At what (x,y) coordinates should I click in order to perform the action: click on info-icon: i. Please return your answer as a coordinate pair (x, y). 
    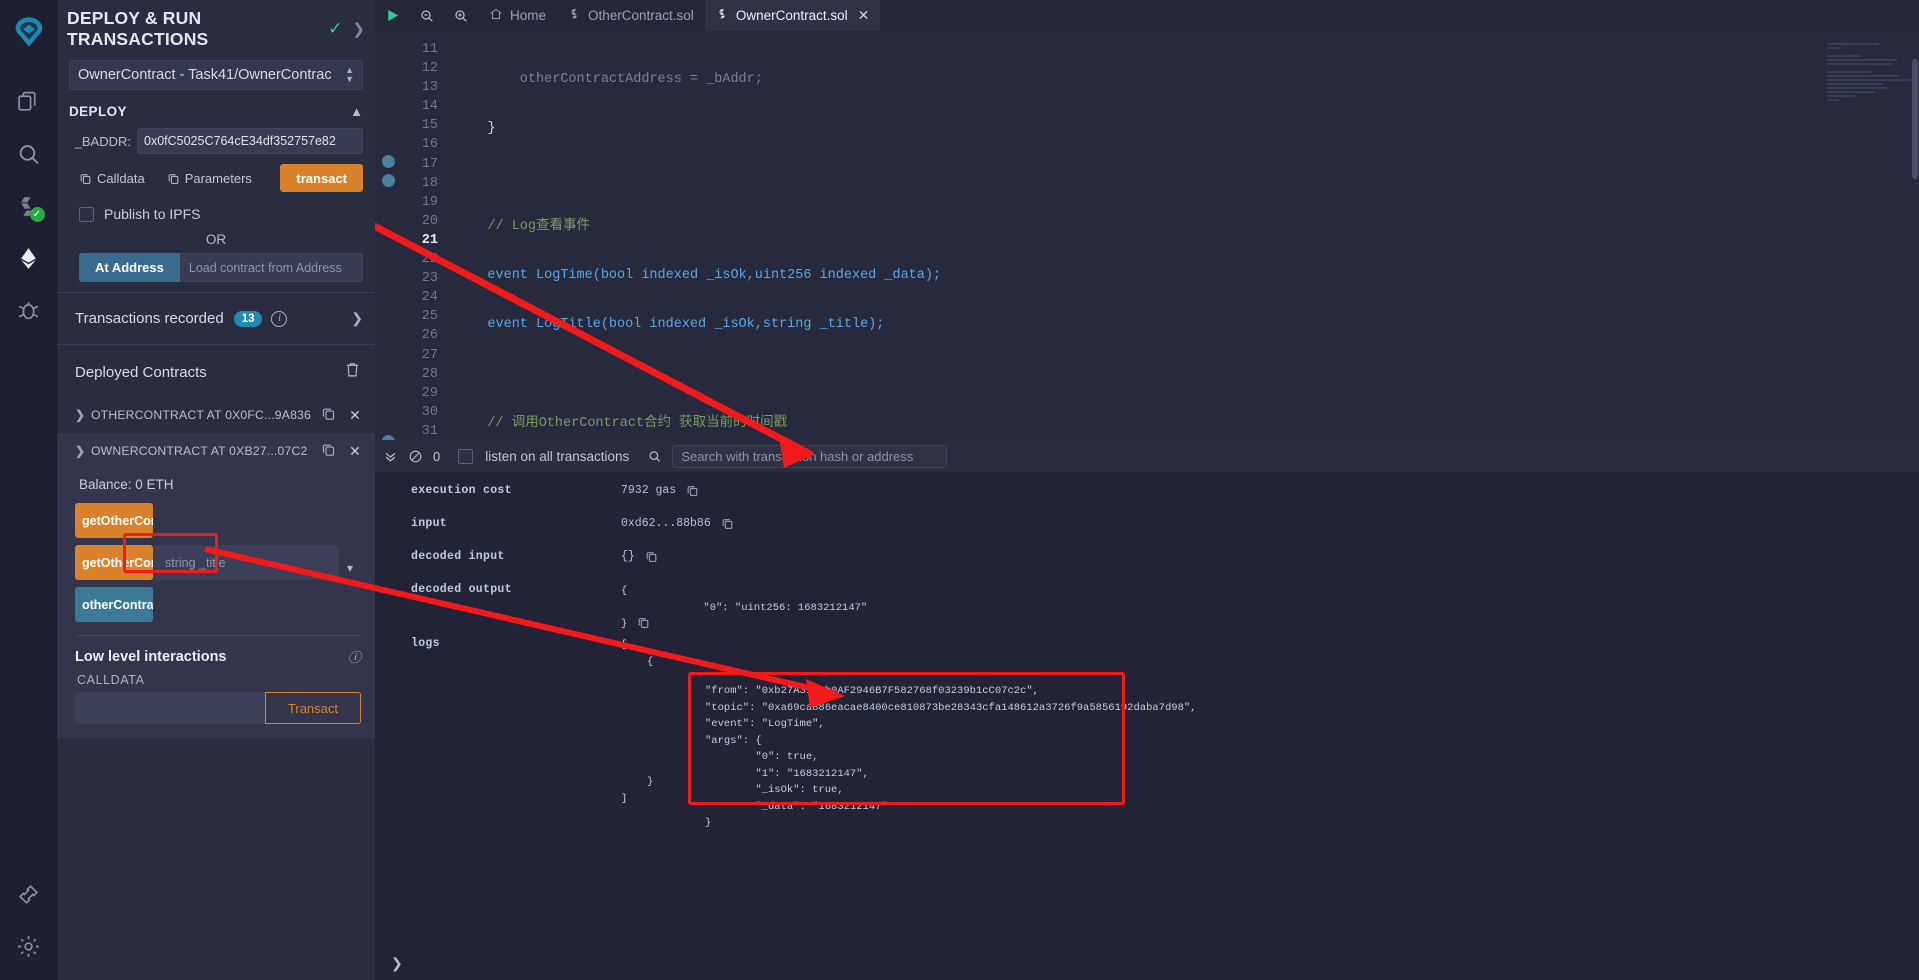
    Looking at the image, I should click on (279, 318).